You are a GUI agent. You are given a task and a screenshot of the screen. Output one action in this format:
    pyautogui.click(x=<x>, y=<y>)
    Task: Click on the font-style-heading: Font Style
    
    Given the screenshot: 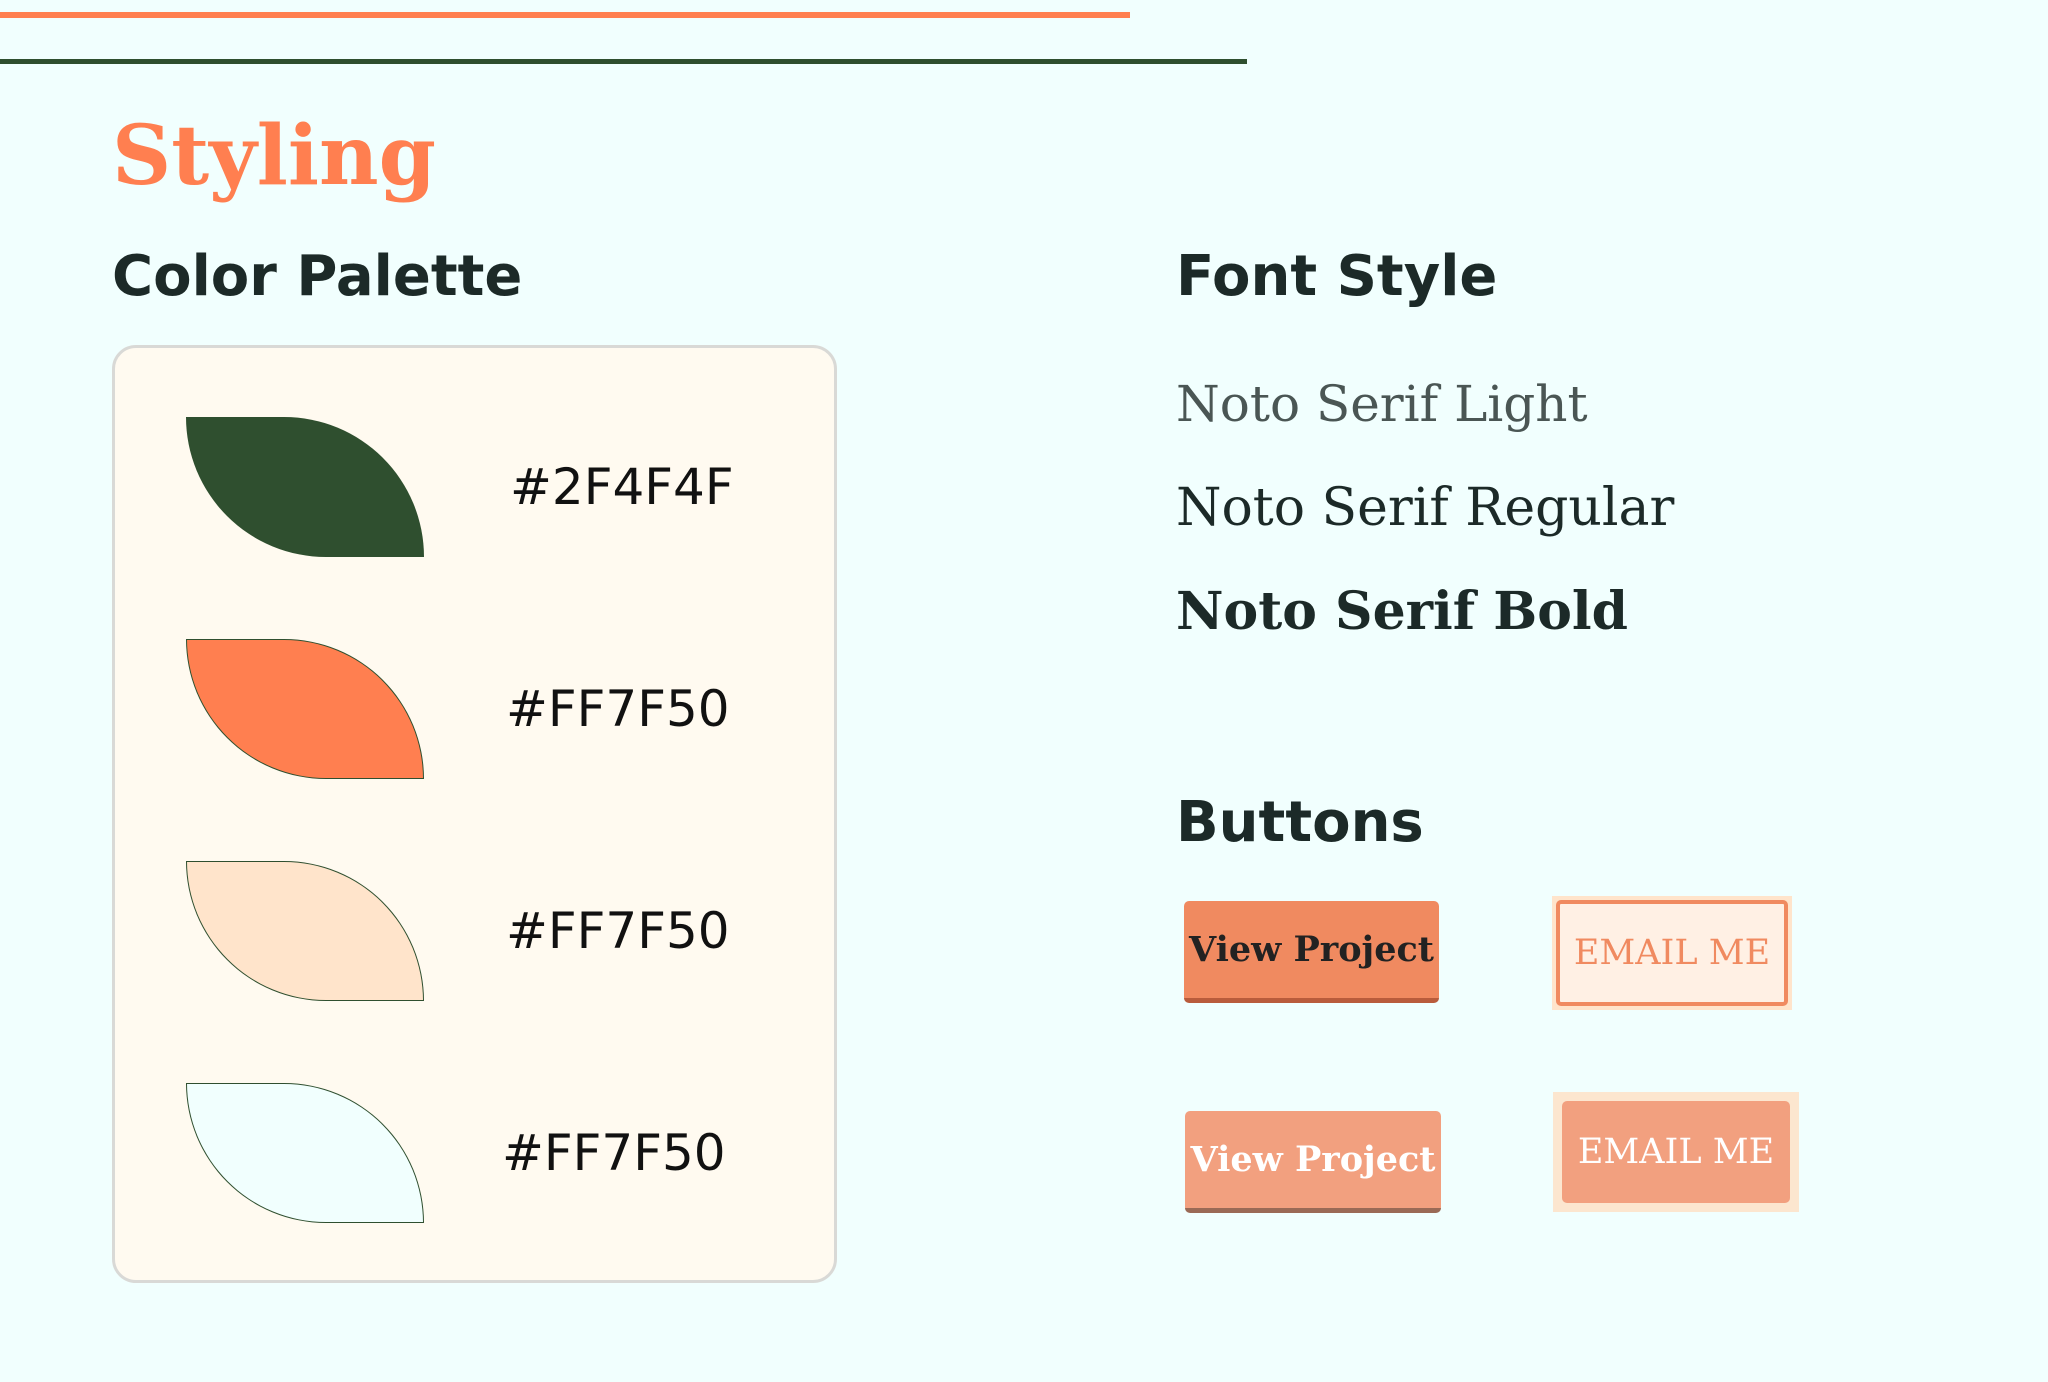 What is the action you would take?
    pyautogui.click(x=1337, y=276)
    